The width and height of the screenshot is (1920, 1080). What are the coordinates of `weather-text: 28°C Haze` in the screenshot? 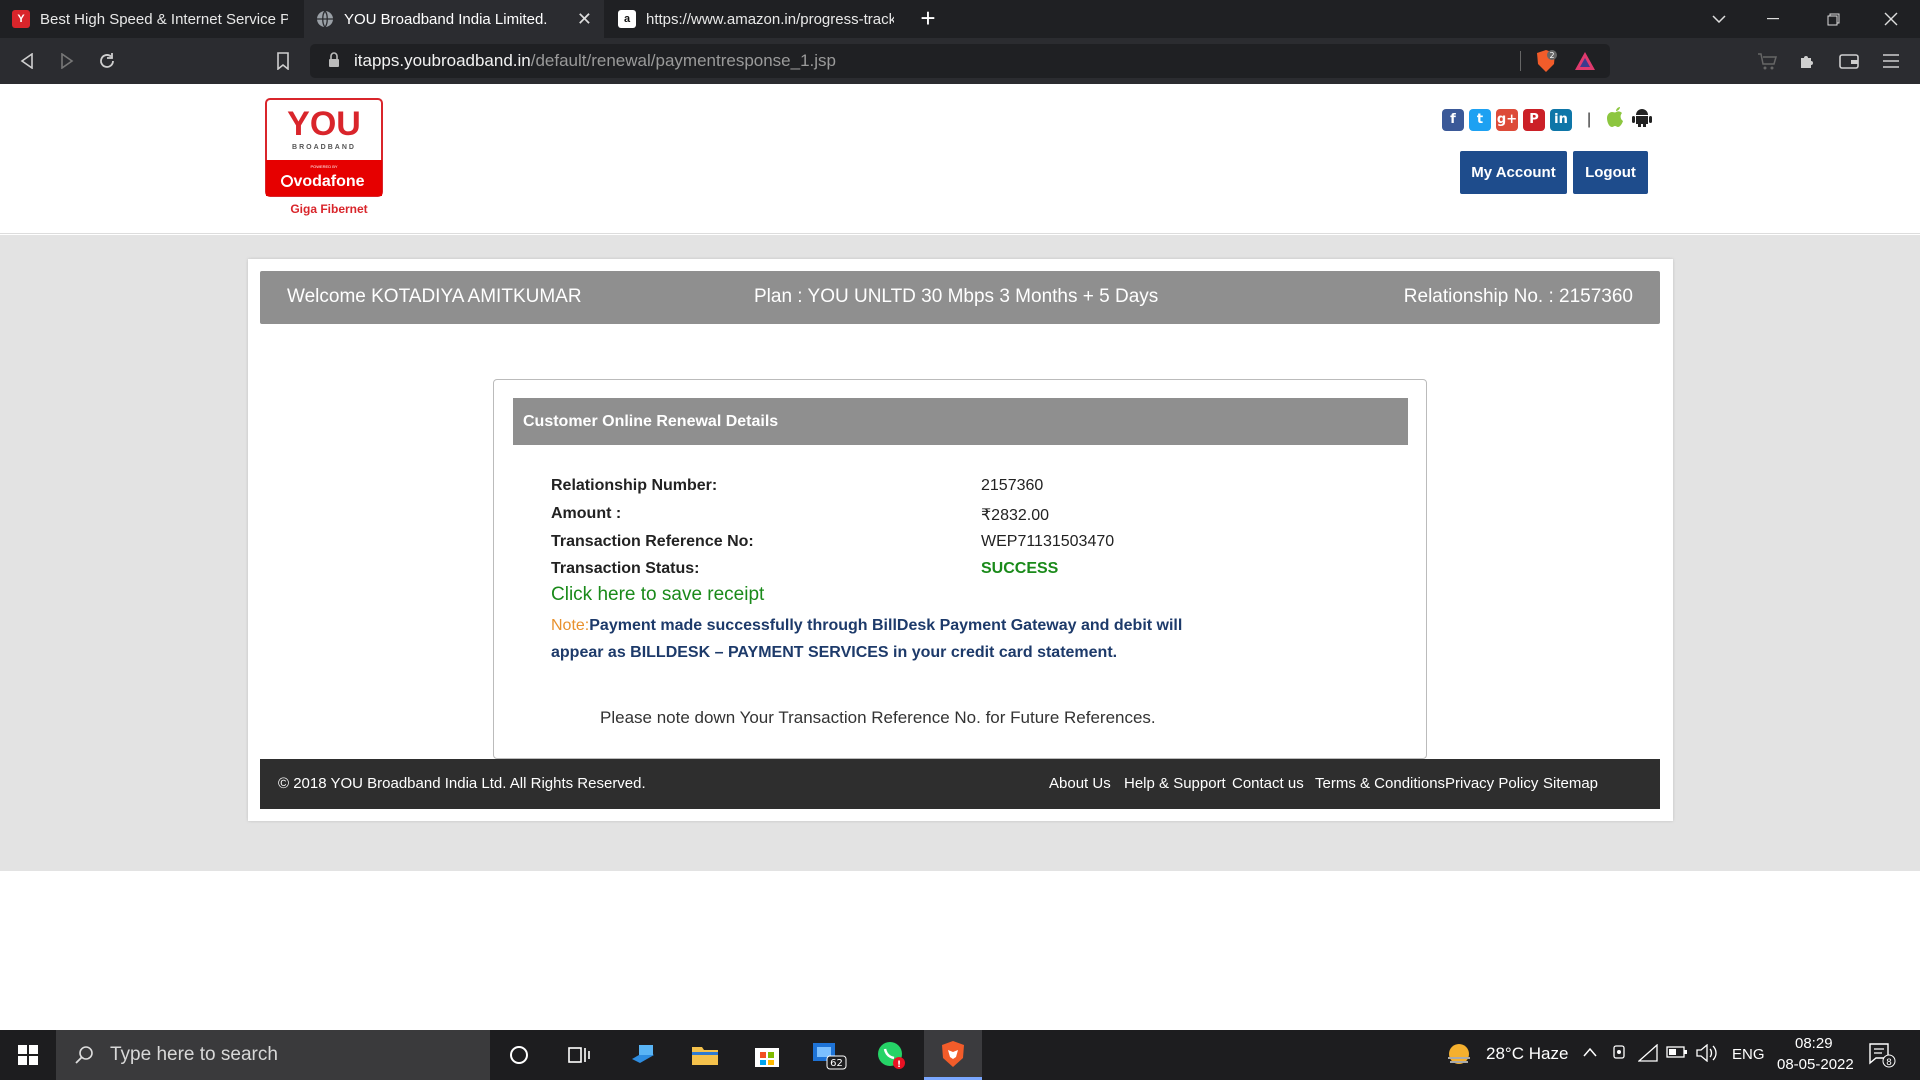 It's located at (1527, 1054).